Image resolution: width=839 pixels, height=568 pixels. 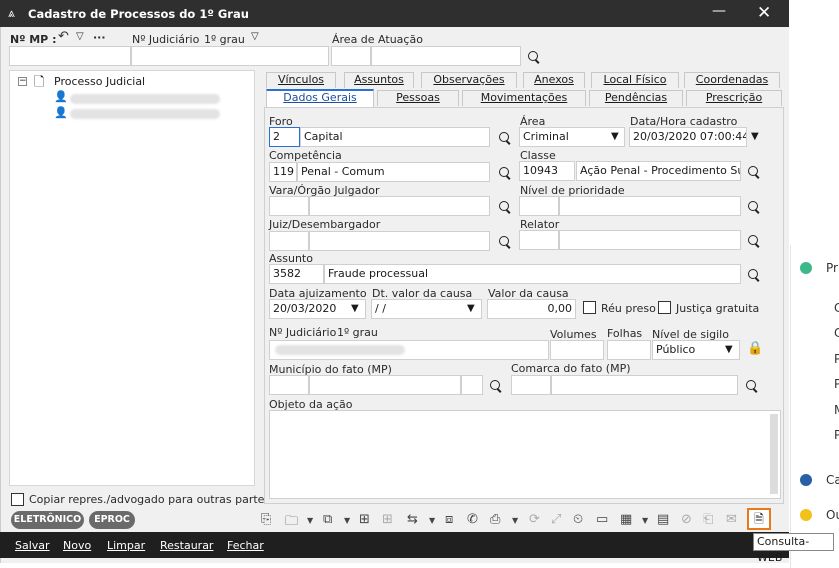 What do you see at coordinates (547, 171) in the screenshot?
I see `classe-code-input: 10943` at bounding box center [547, 171].